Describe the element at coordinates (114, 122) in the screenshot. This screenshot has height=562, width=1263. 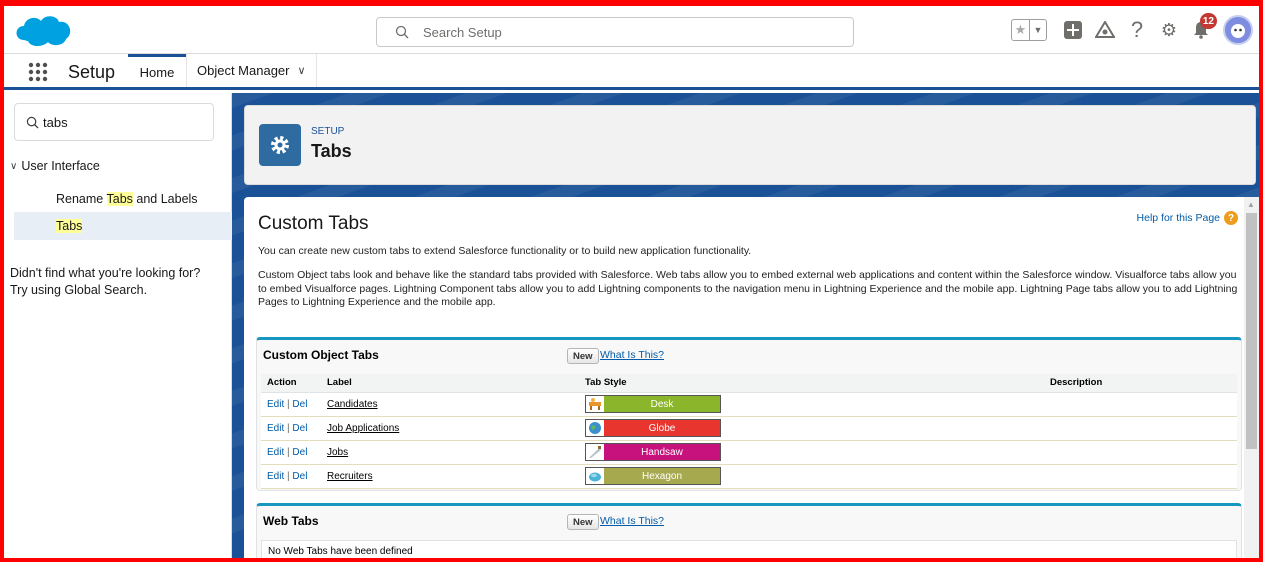
I see `quick-find-input: tabs` at that location.